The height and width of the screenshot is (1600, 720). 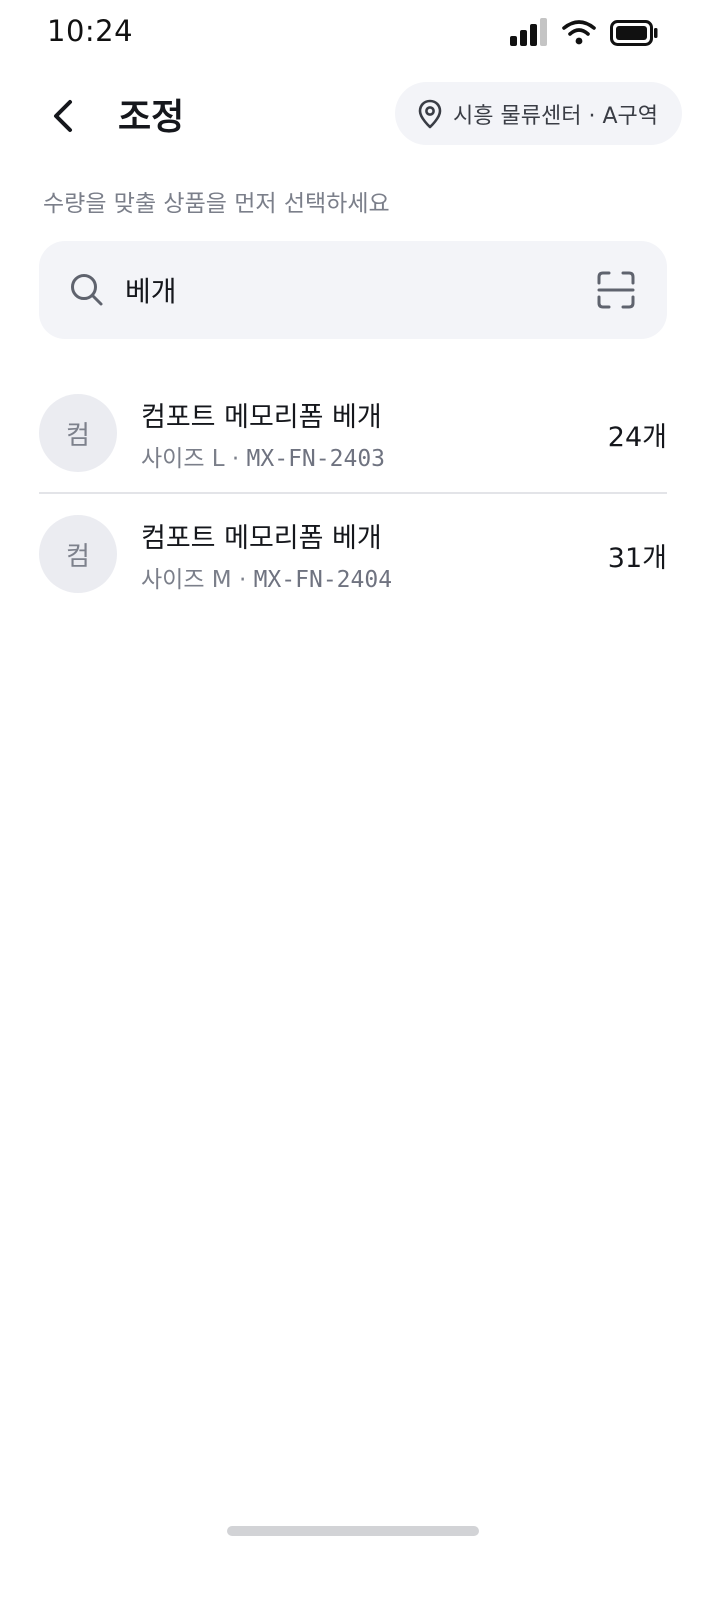 I want to click on location-chip: 시흥 물류센터 · A구역, so click(x=538, y=113).